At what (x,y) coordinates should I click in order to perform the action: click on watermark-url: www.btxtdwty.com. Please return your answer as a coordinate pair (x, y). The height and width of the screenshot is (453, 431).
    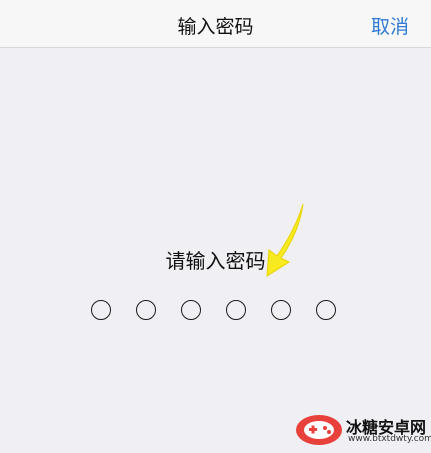
    Looking at the image, I should click on (389, 439).